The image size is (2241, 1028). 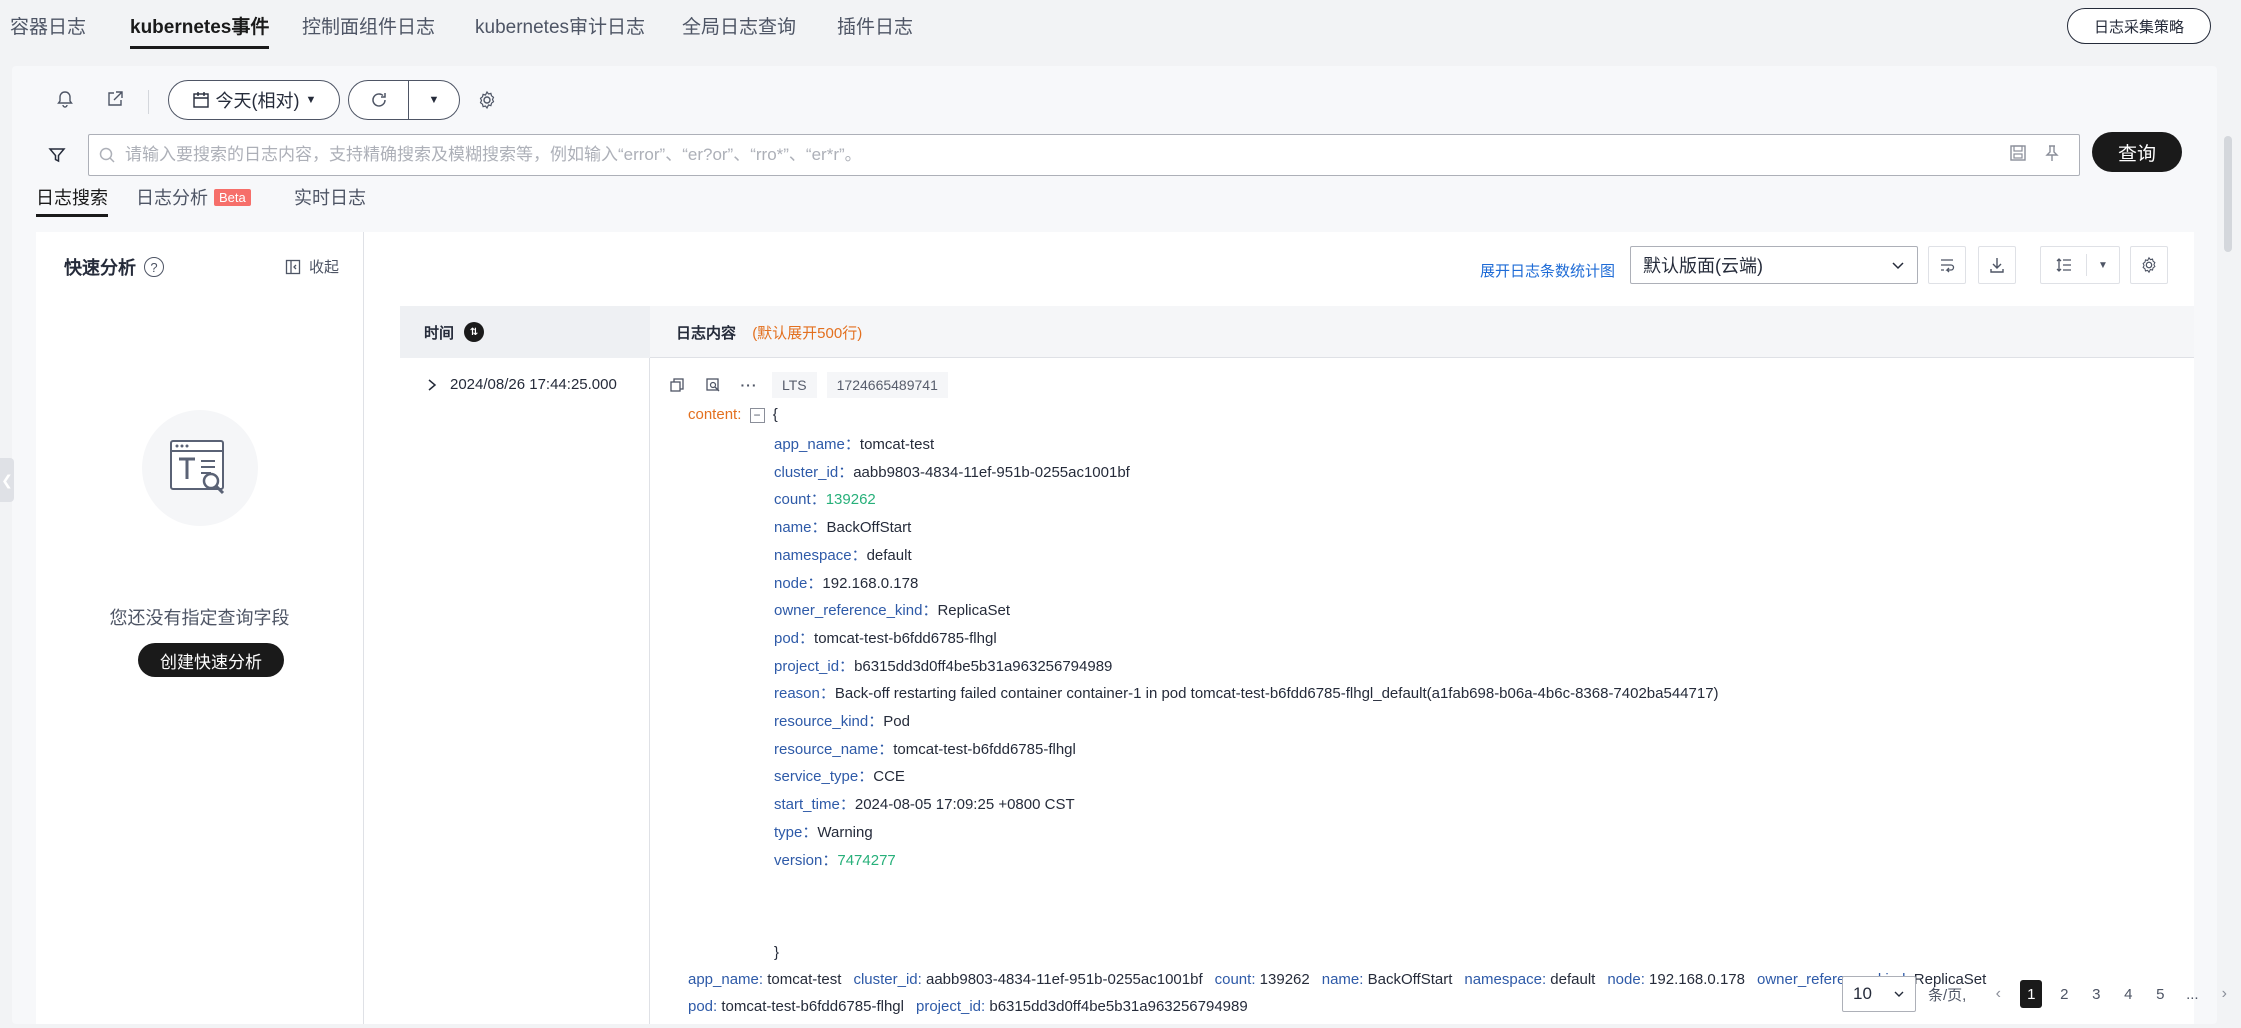 What do you see at coordinates (487, 100) in the screenshot?
I see `gear-icon` at bounding box center [487, 100].